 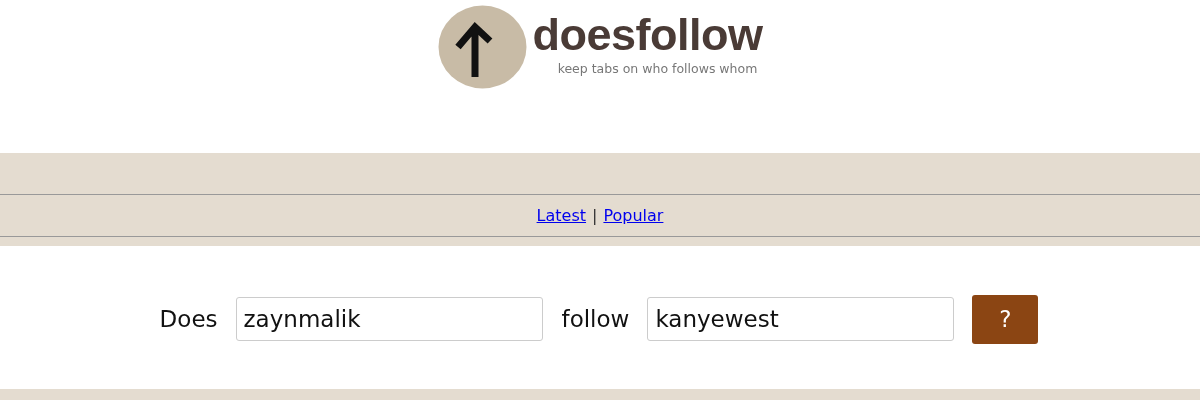 I want to click on site-title: doesfollow, so click(x=647, y=35).